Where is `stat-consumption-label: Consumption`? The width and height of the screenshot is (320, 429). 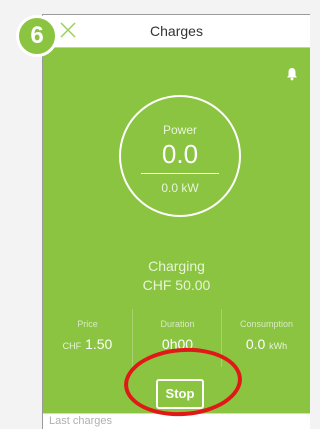 stat-consumption-label: Consumption is located at coordinates (266, 324).